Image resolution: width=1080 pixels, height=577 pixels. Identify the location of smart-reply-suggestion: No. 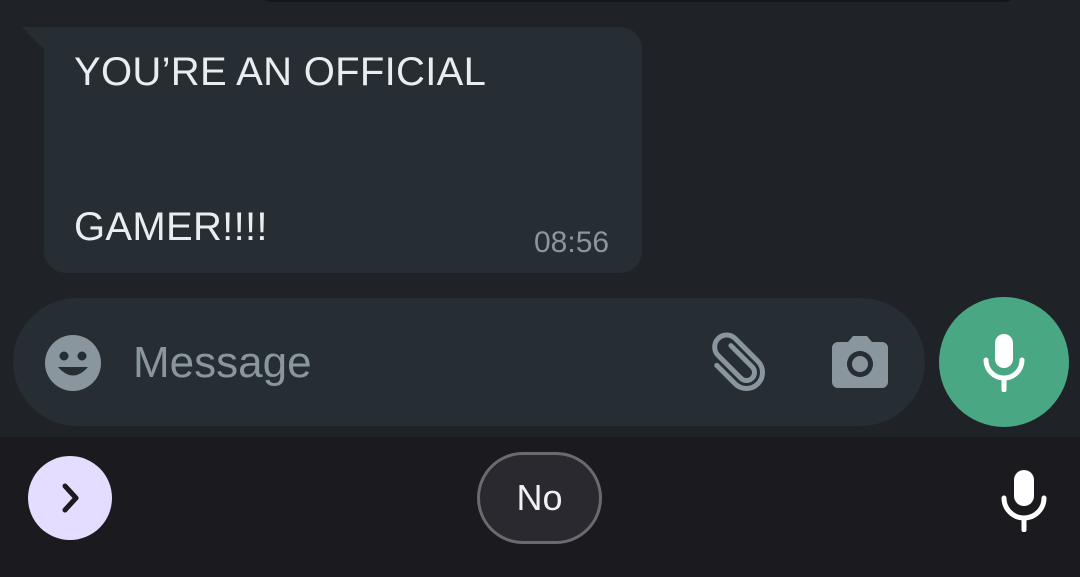
(539, 498).